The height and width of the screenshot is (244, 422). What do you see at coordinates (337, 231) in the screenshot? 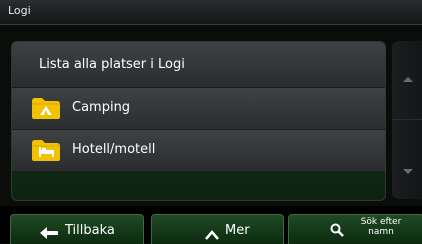
I see `search-icon` at bounding box center [337, 231].